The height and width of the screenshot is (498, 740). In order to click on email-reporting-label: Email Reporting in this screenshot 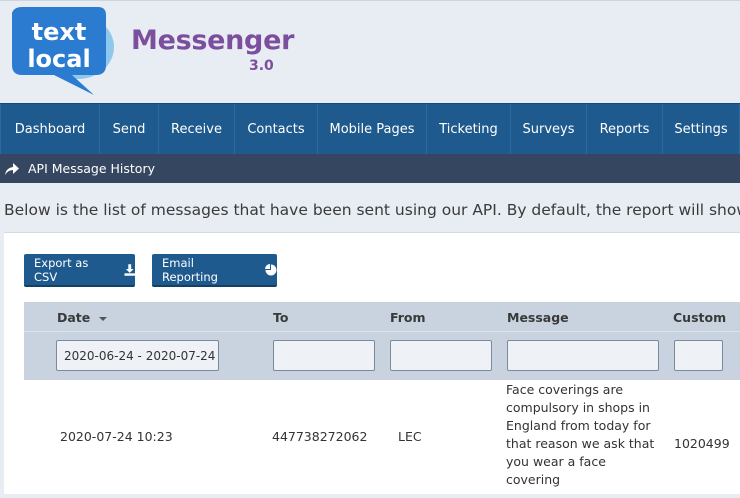, I will do `click(190, 269)`.